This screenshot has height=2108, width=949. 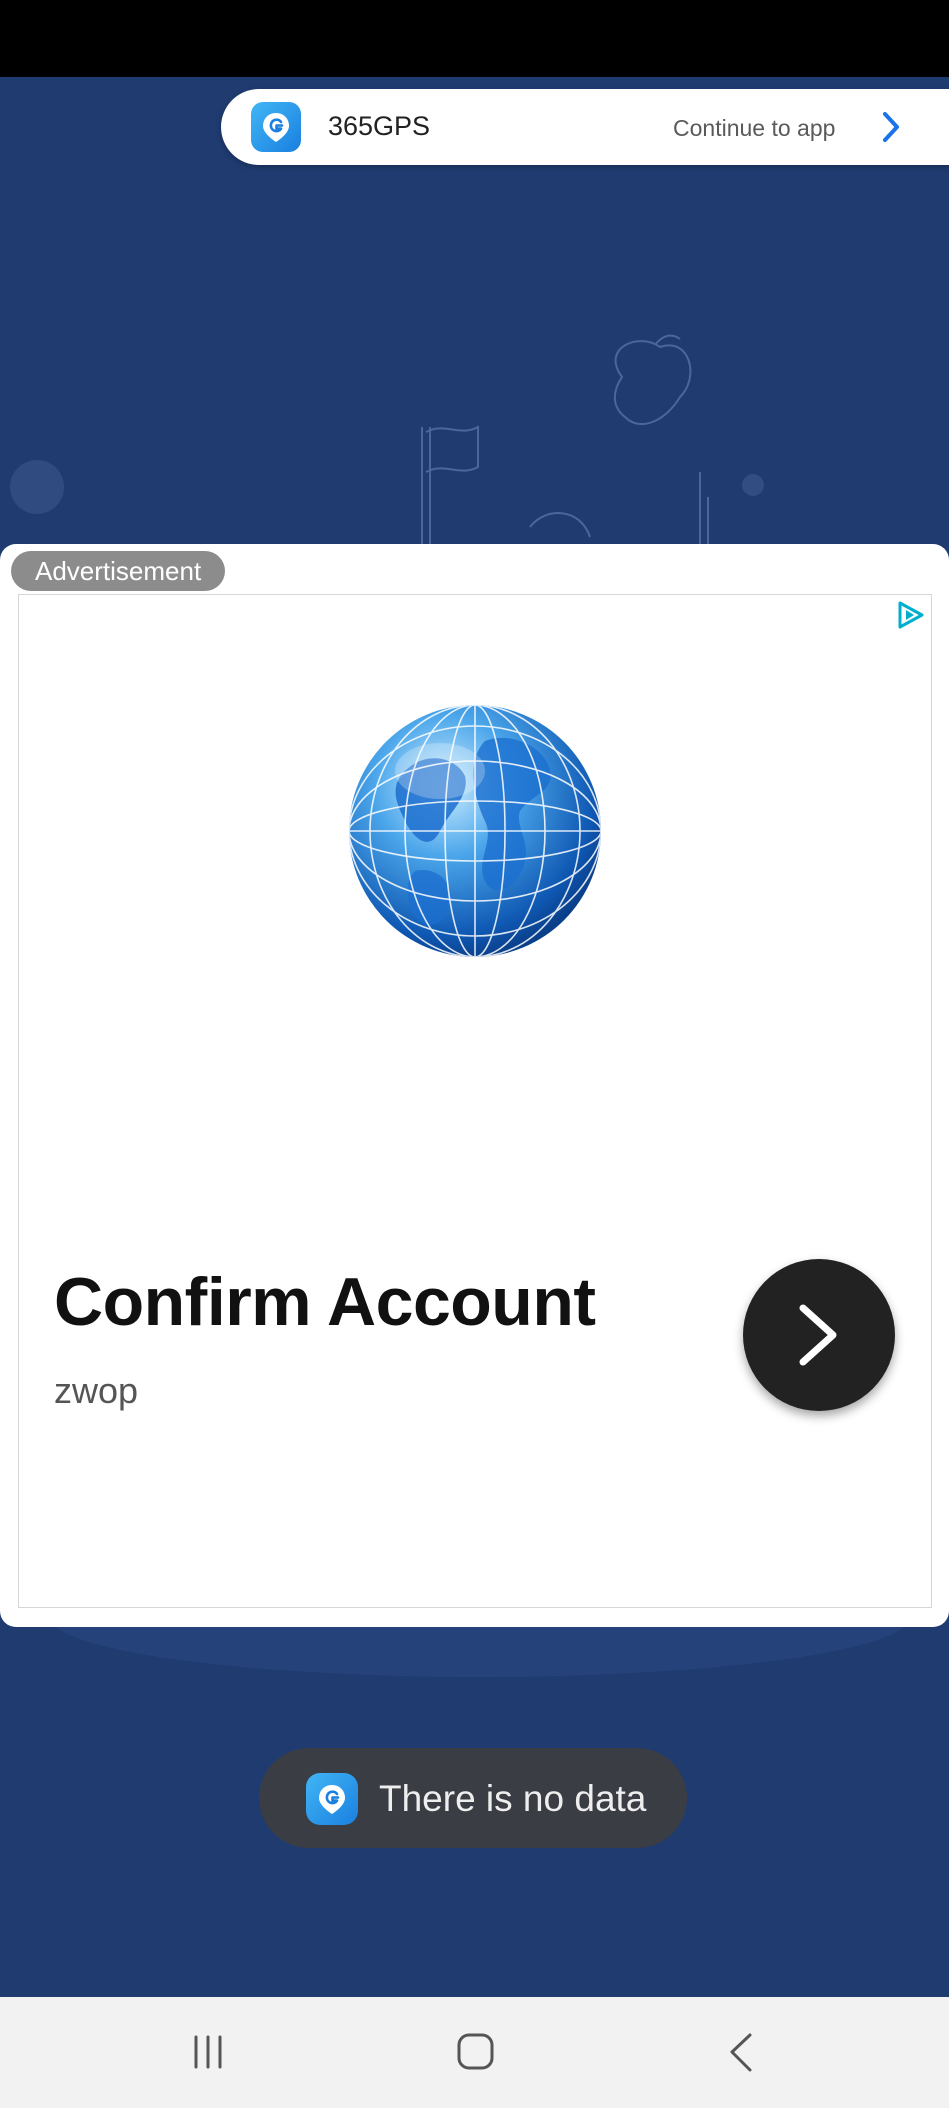 What do you see at coordinates (585, 127) in the screenshot?
I see `continue-to-app-banner: 365GPS Continue to app` at bounding box center [585, 127].